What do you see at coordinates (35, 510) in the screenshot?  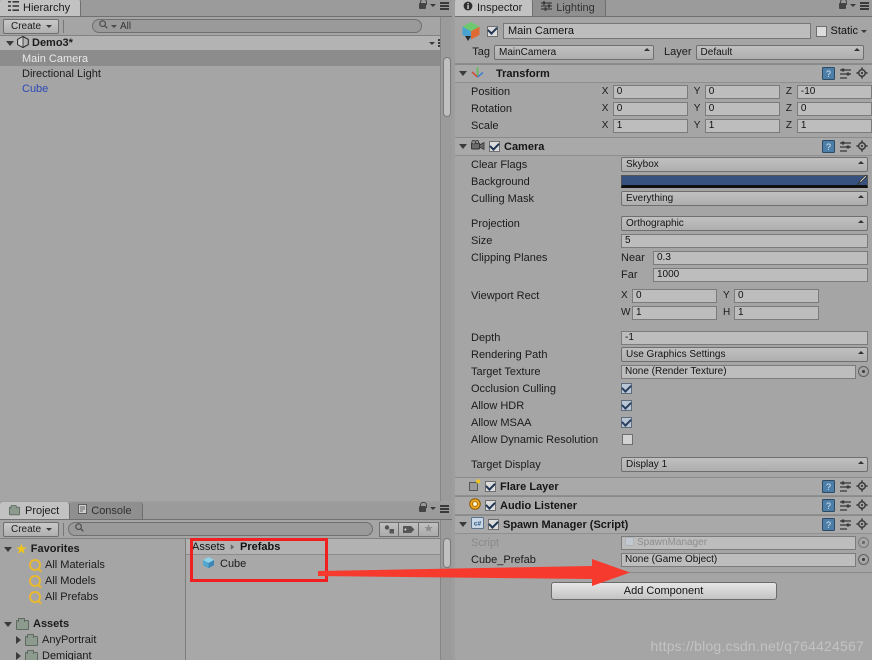 I see `tab-project: Project` at bounding box center [35, 510].